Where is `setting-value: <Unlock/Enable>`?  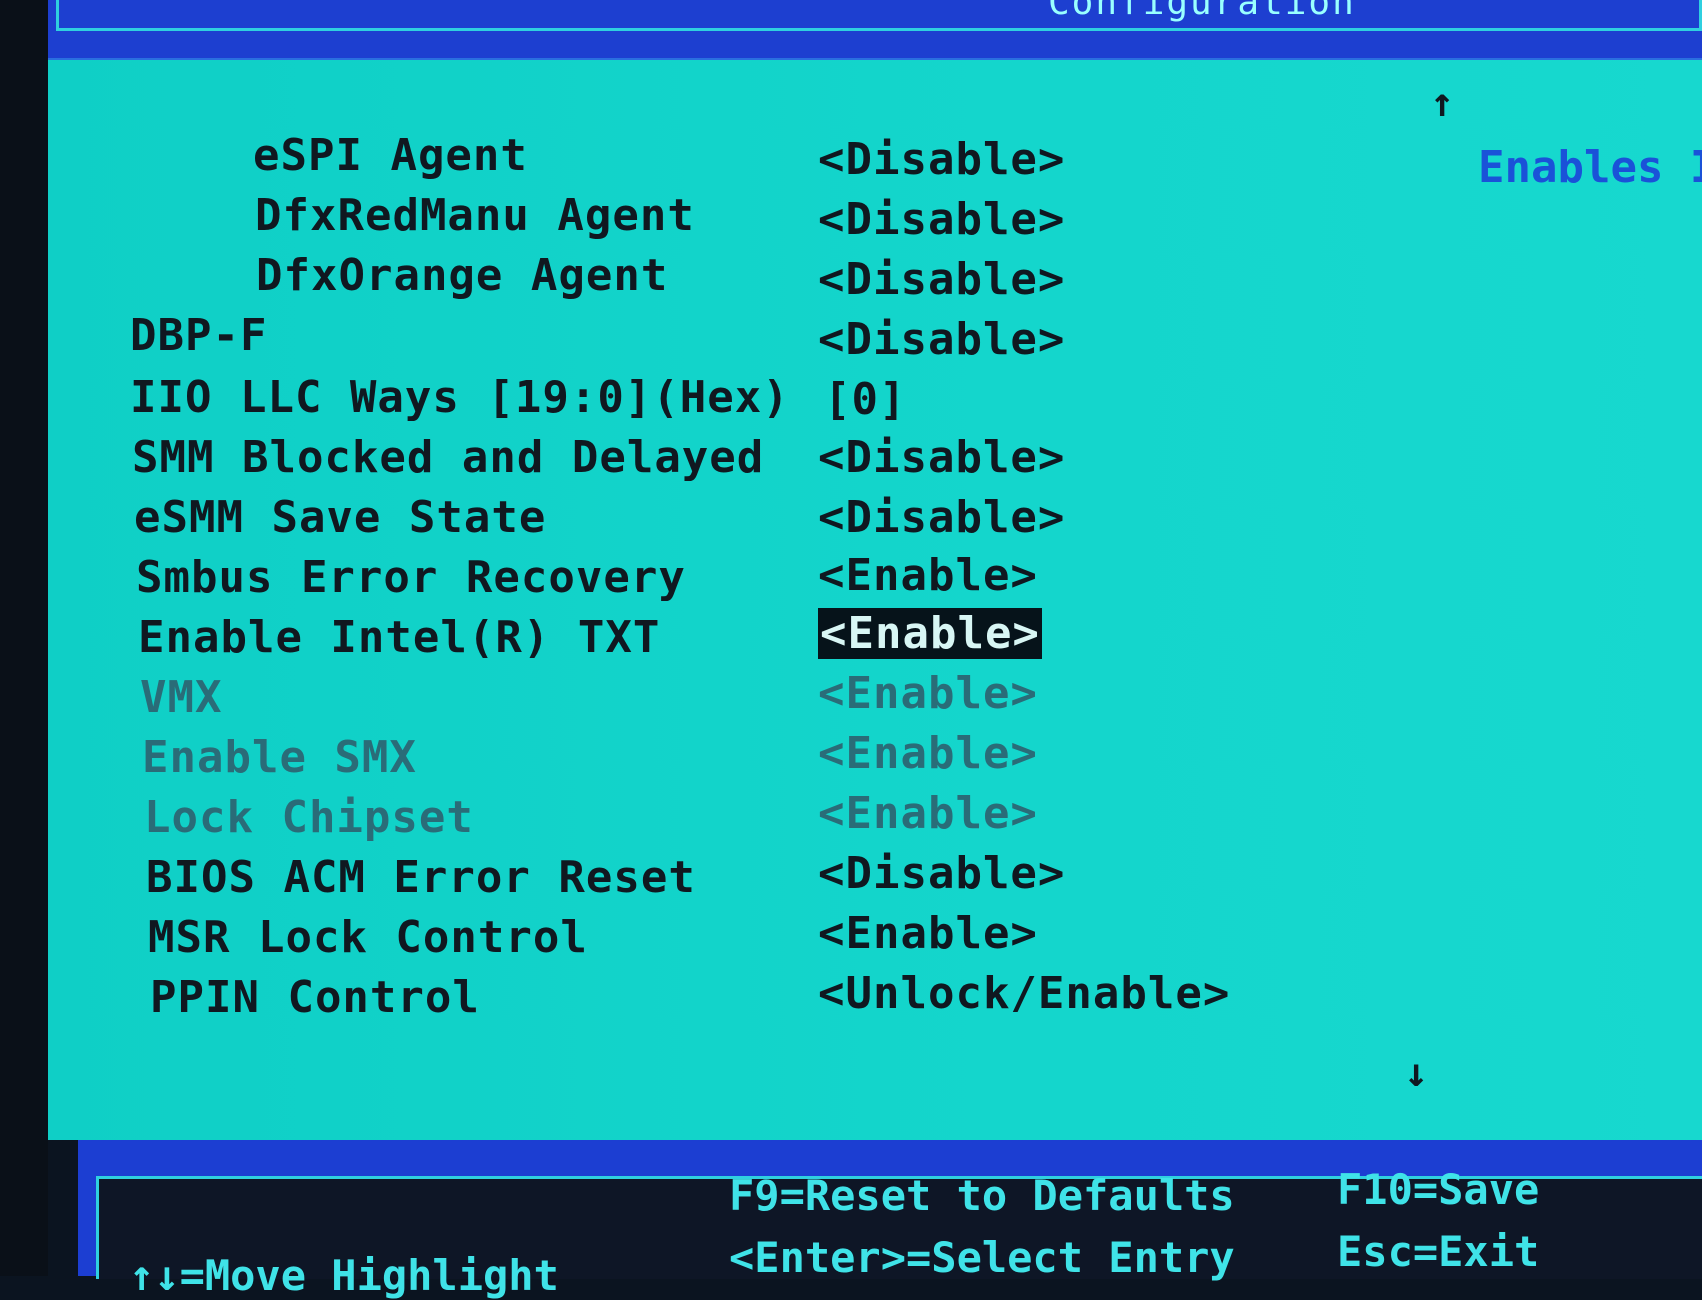
setting-value: <Unlock/Enable> is located at coordinates (1024, 993).